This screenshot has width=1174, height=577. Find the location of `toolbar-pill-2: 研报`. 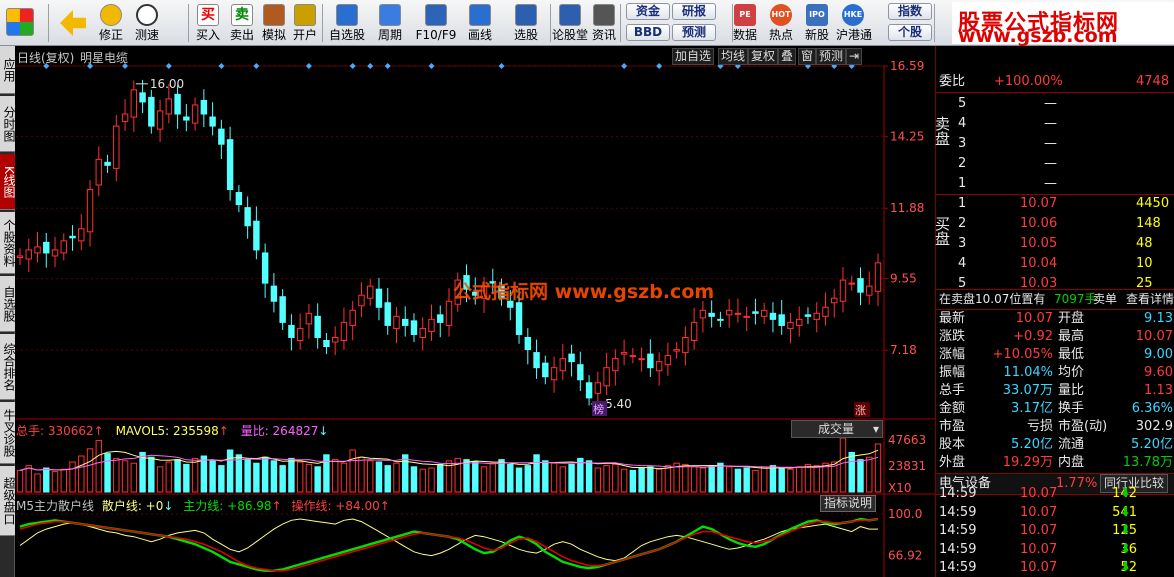

toolbar-pill-2: 研报 is located at coordinates (694, 11).